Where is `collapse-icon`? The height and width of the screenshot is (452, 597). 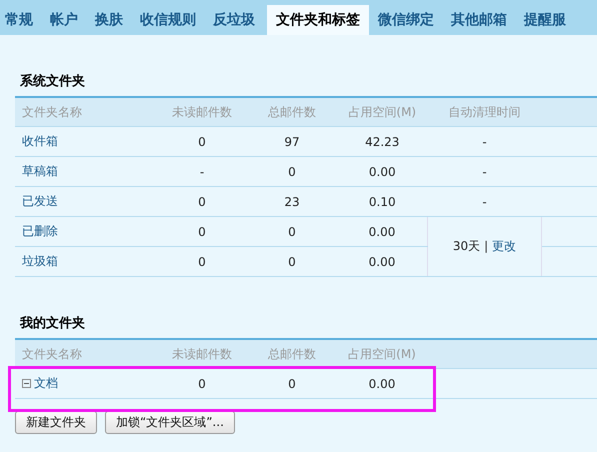
collapse-icon is located at coordinates (26, 383).